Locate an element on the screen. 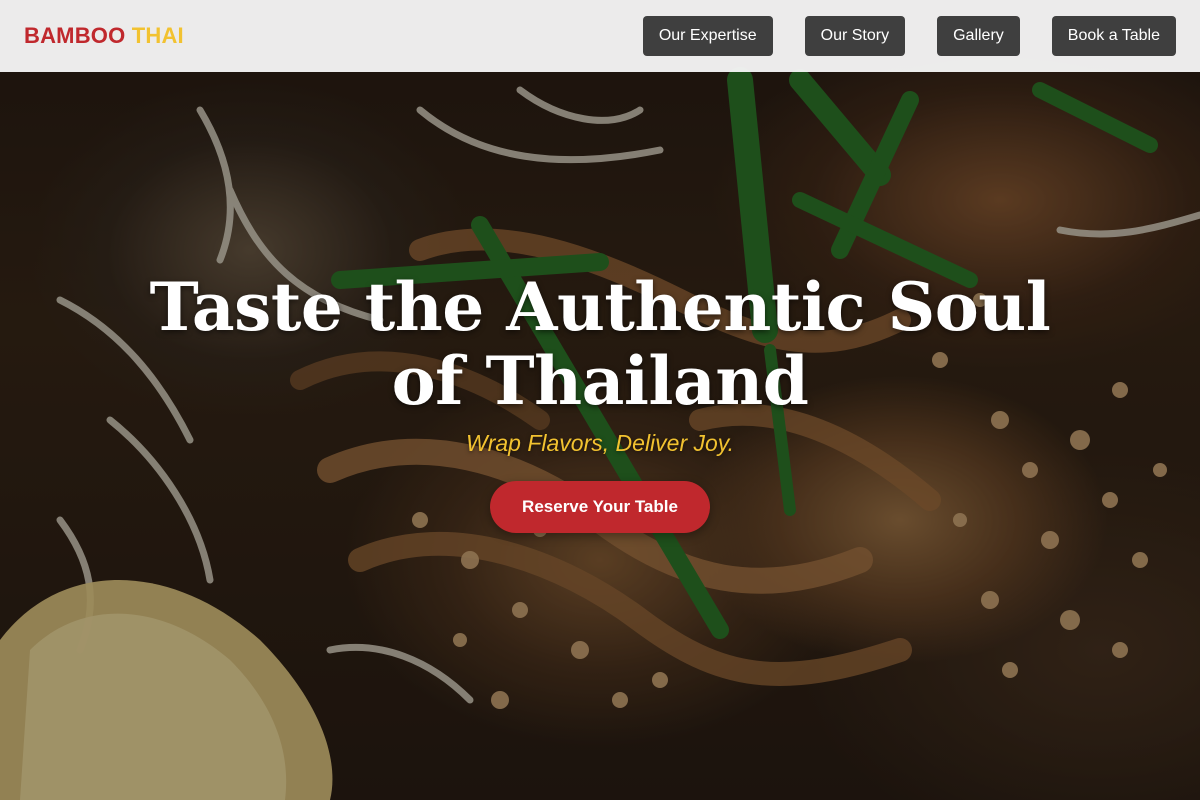 The width and height of the screenshot is (1200, 800). hero-title: Taste the Authentic Soul of Thailand is located at coordinates (600, 344).